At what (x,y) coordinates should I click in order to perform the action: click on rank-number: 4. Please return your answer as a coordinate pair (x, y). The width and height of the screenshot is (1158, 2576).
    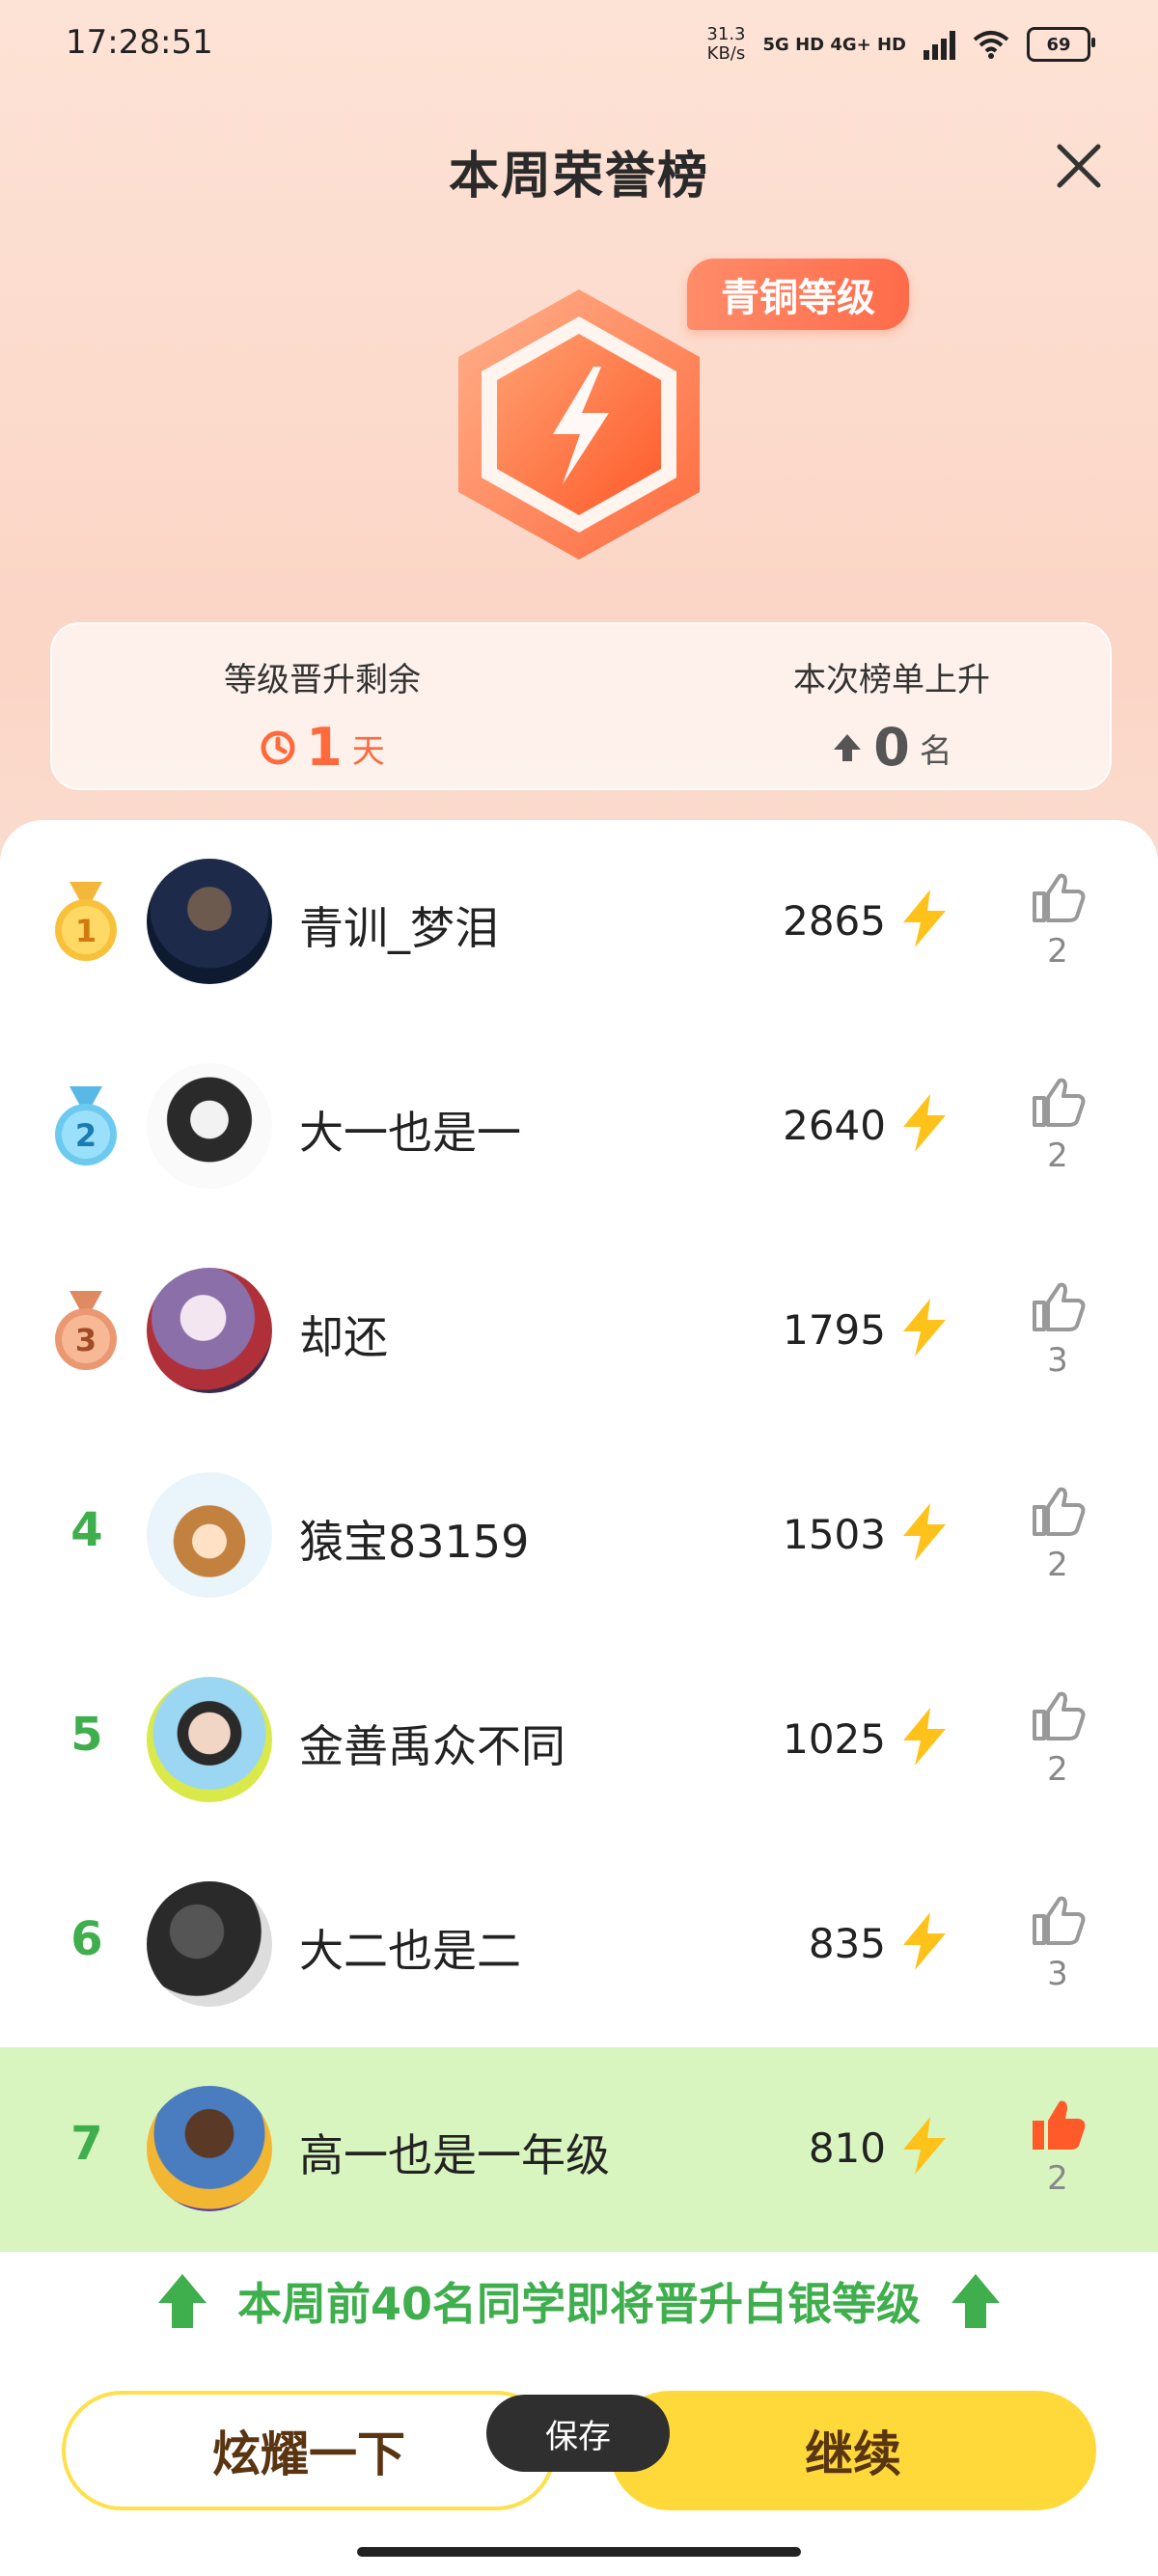
    Looking at the image, I should click on (86, 1530).